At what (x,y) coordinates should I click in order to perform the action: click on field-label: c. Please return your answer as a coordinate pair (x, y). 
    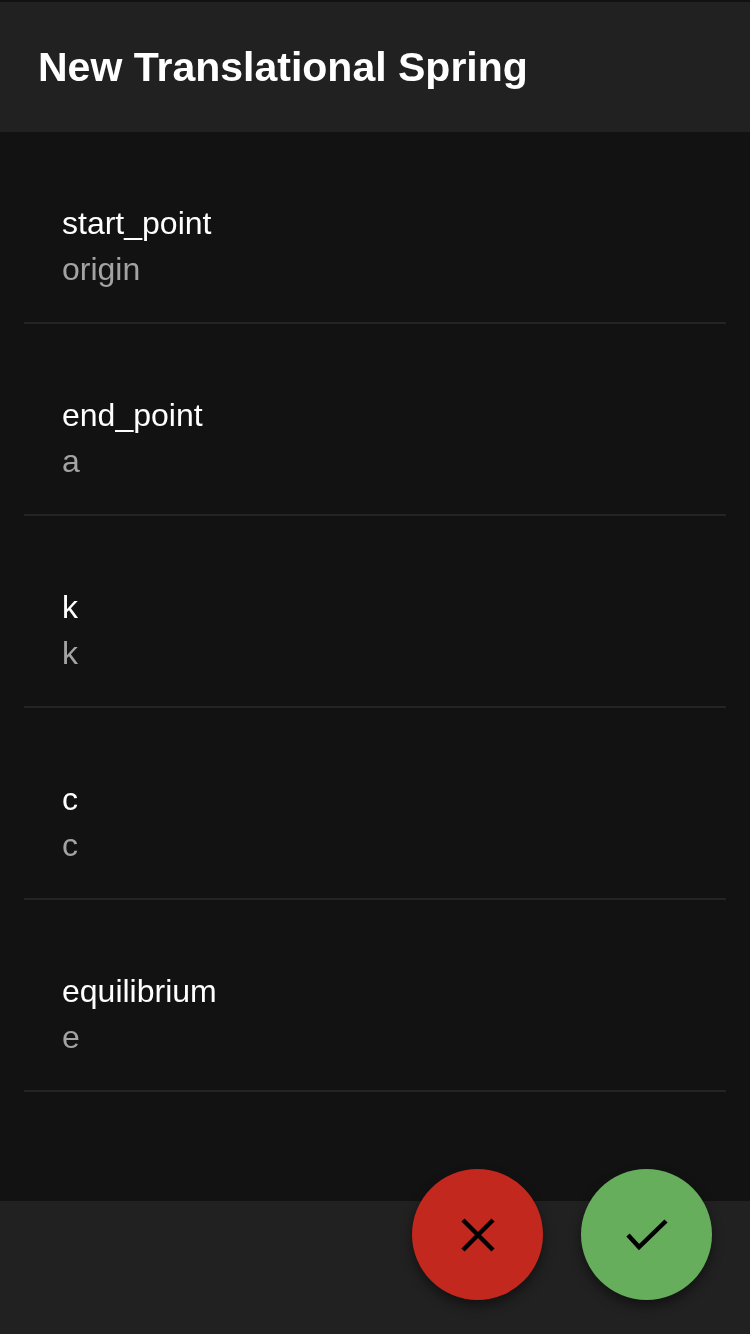
    Looking at the image, I should click on (70, 799).